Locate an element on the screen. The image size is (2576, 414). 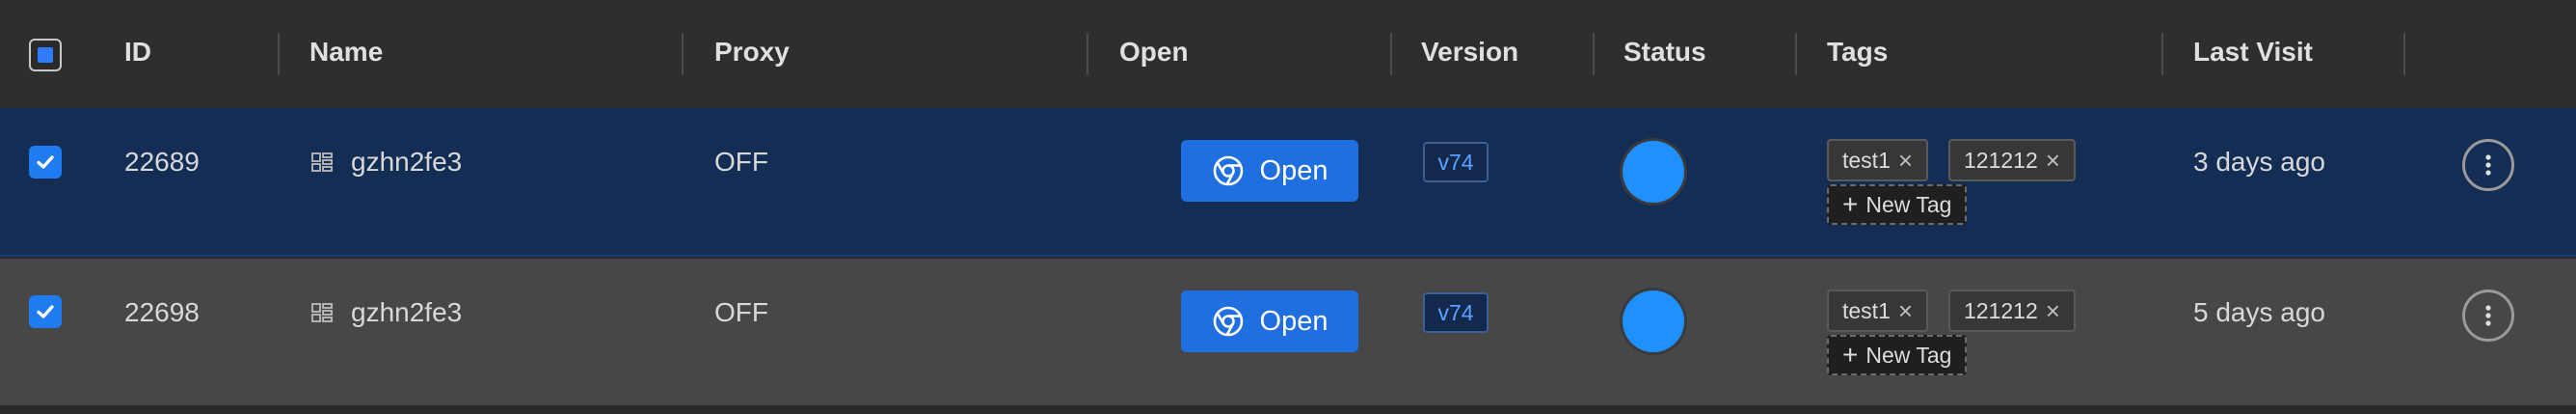
profile-id: 22689 is located at coordinates (162, 162).